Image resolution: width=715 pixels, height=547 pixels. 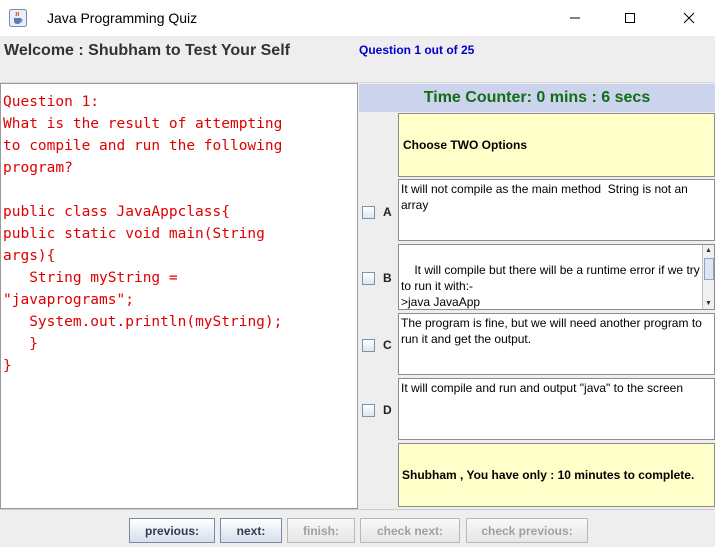 I want to click on java-cup-icon, so click(x=18, y=18).